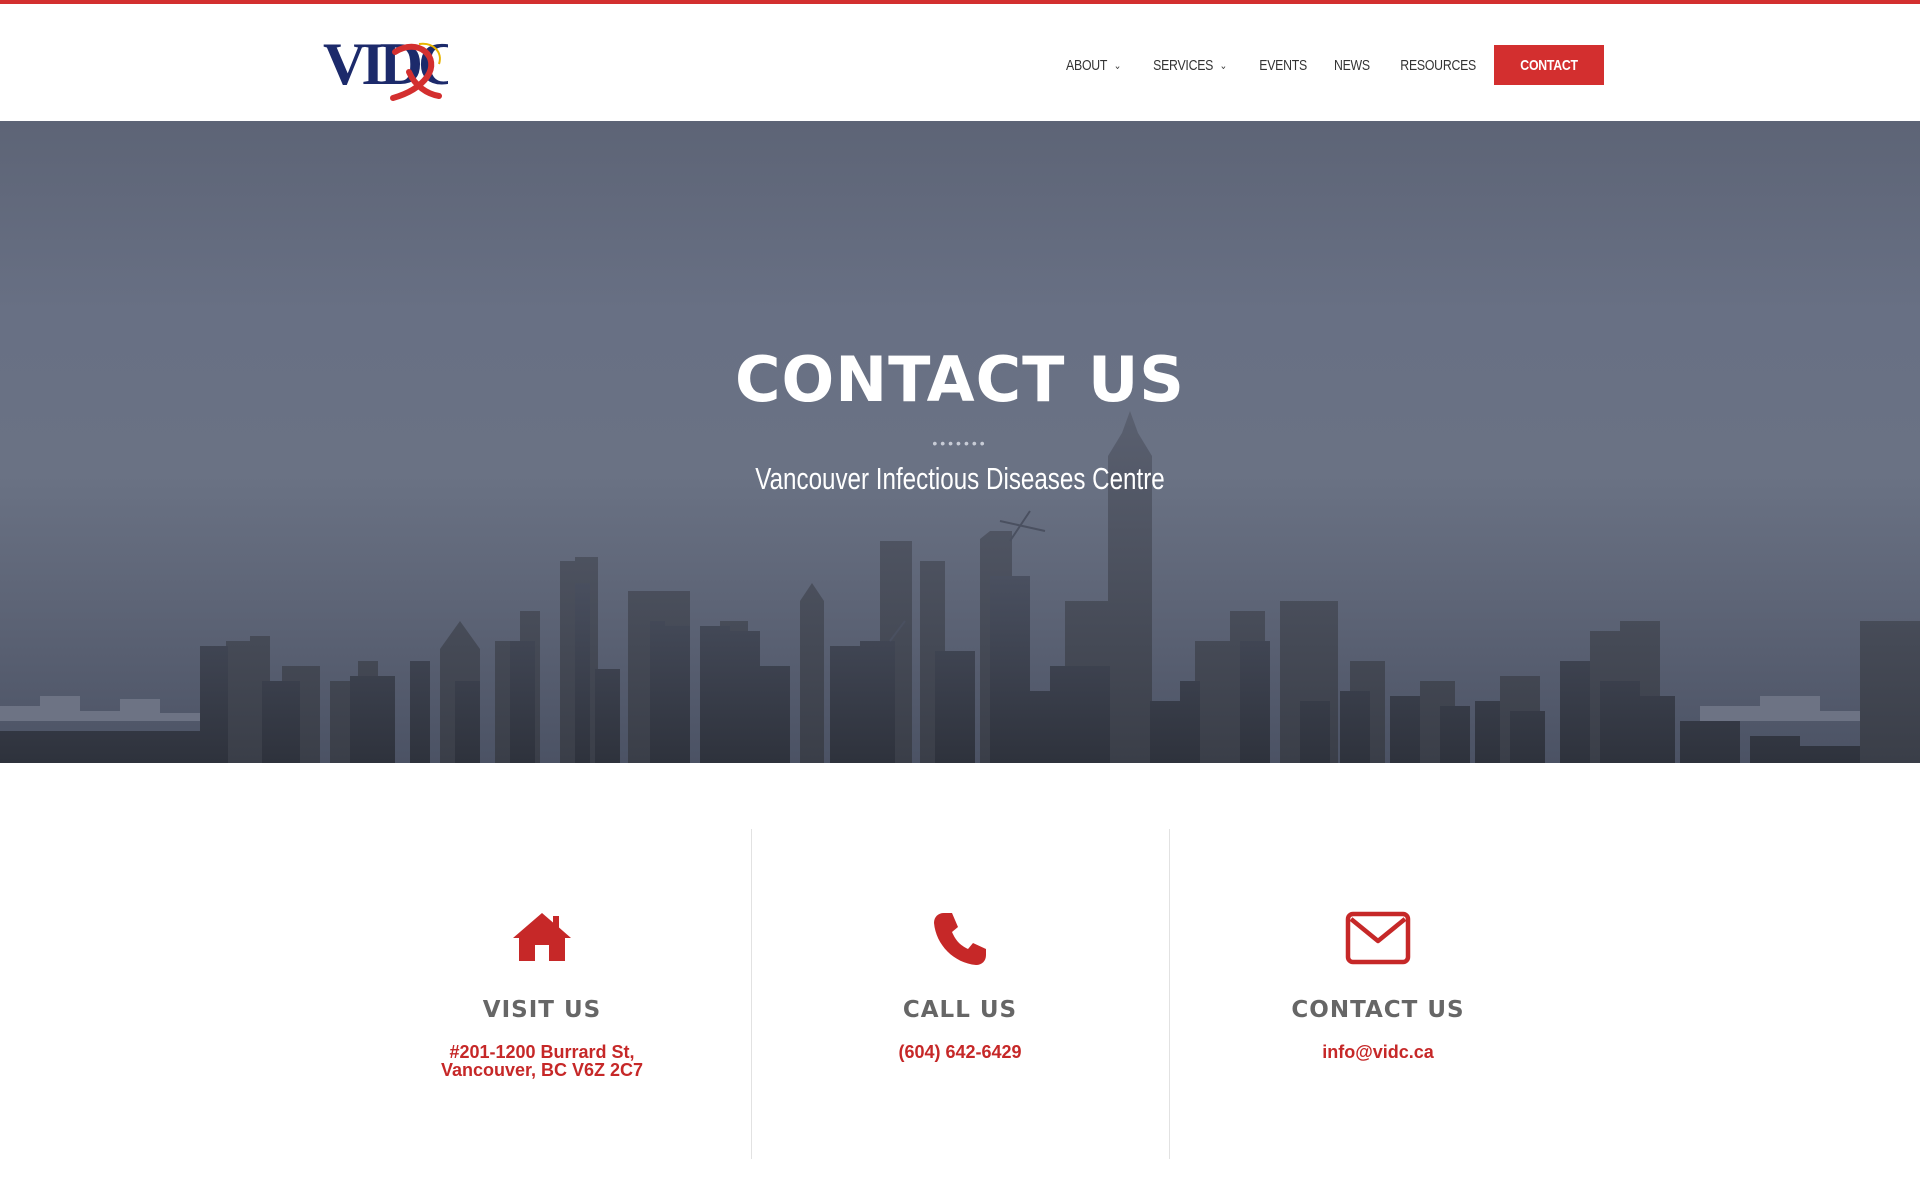  I want to click on logo-mark-icon: VIDC, so click(385, 66).